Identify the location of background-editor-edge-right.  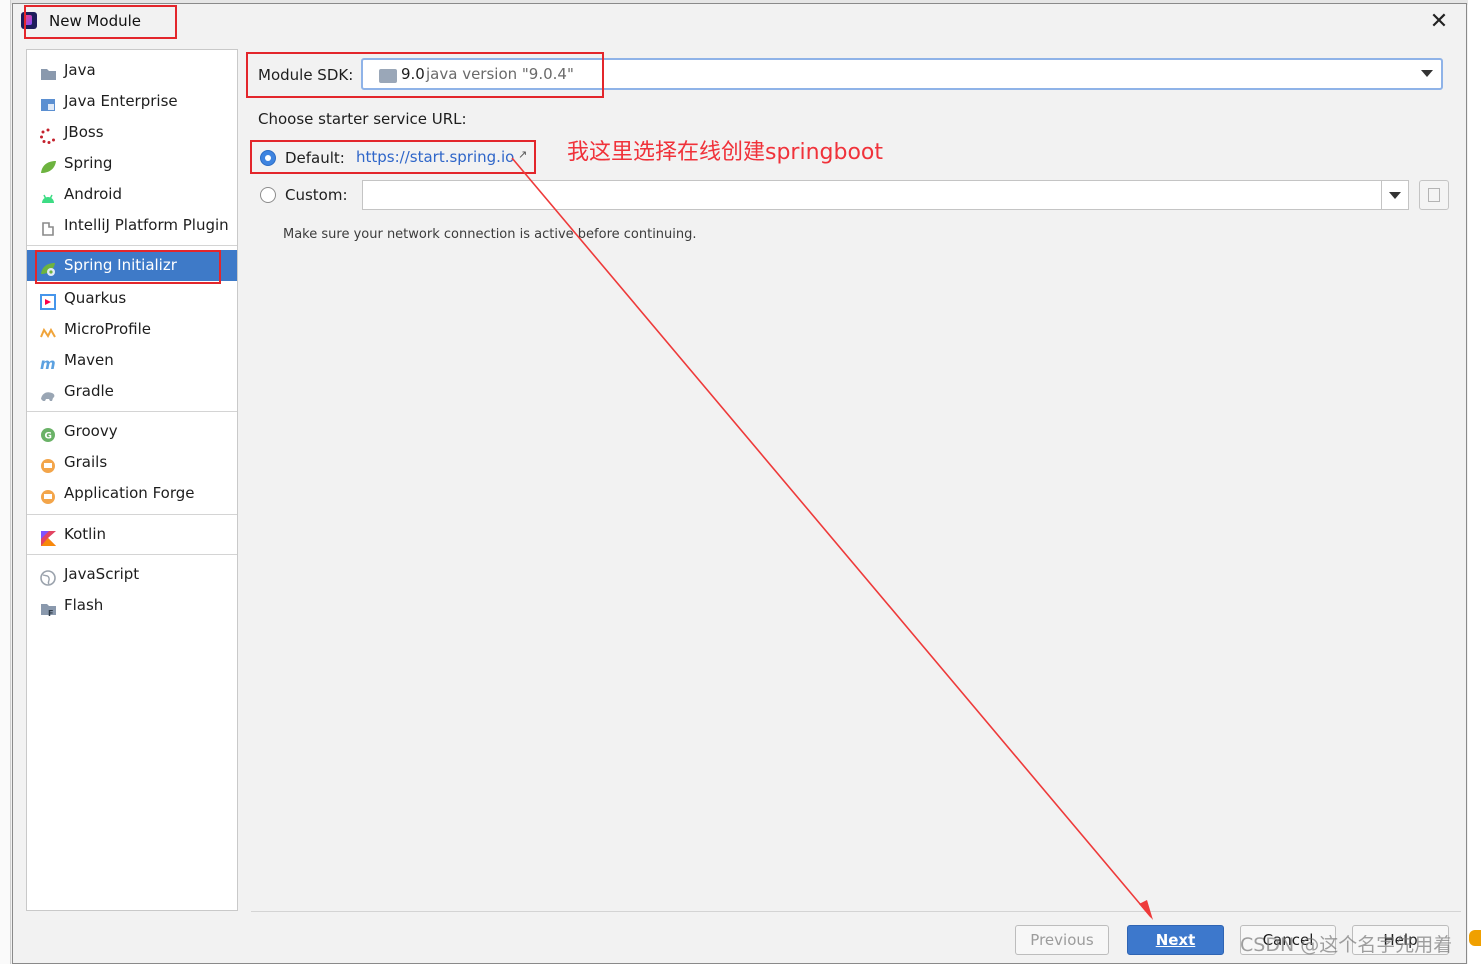
(1474, 482).